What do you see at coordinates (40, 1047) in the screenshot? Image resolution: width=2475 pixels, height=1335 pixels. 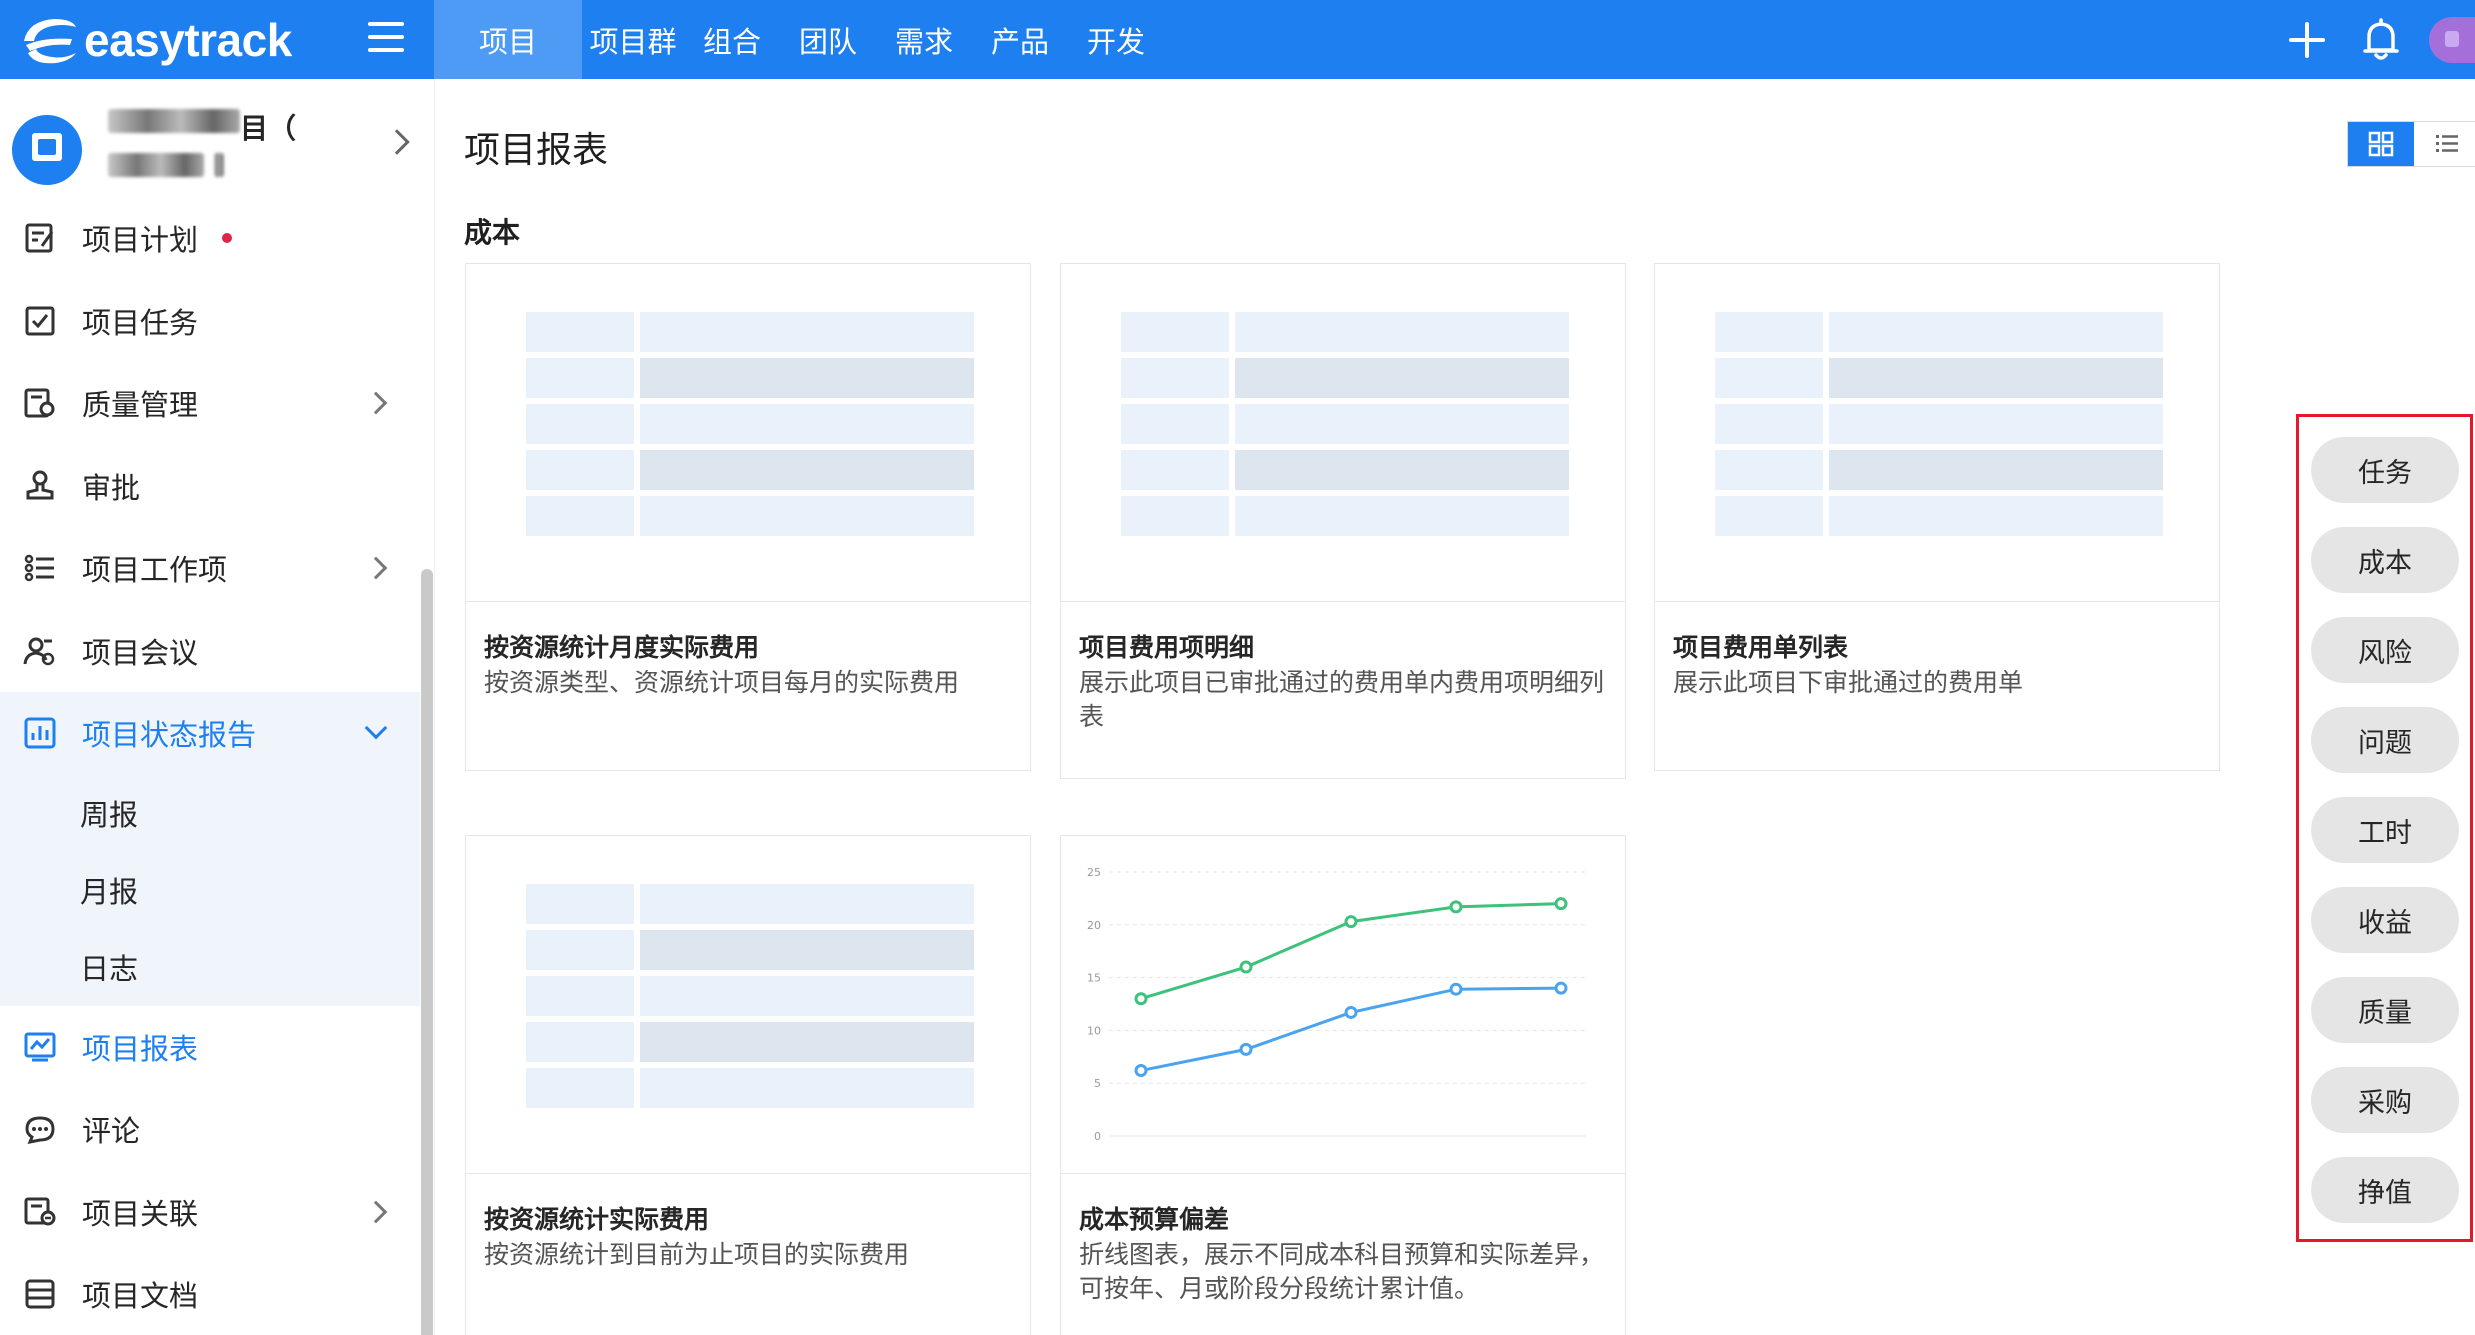 I see `line-chart-icon` at bounding box center [40, 1047].